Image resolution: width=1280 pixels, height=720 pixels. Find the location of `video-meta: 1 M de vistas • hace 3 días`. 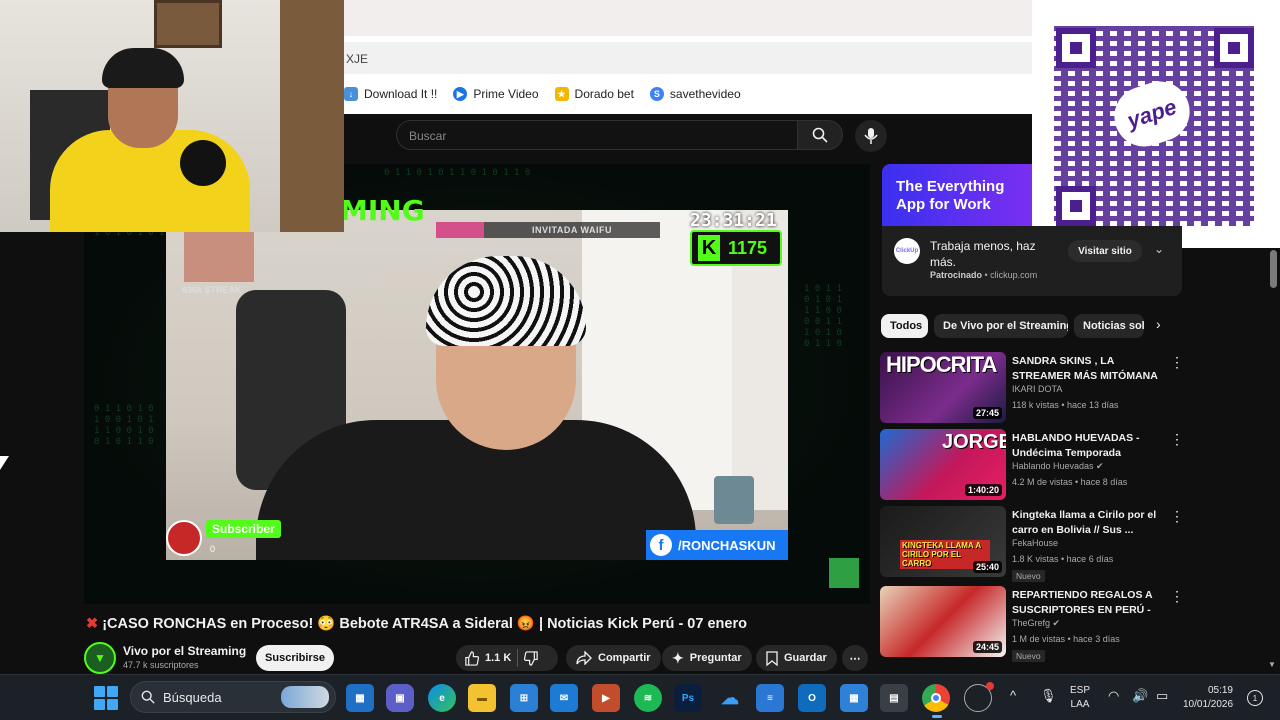

video-meta: 1 M de vistas • hace 3 días is located at coordinates (1066, 639).